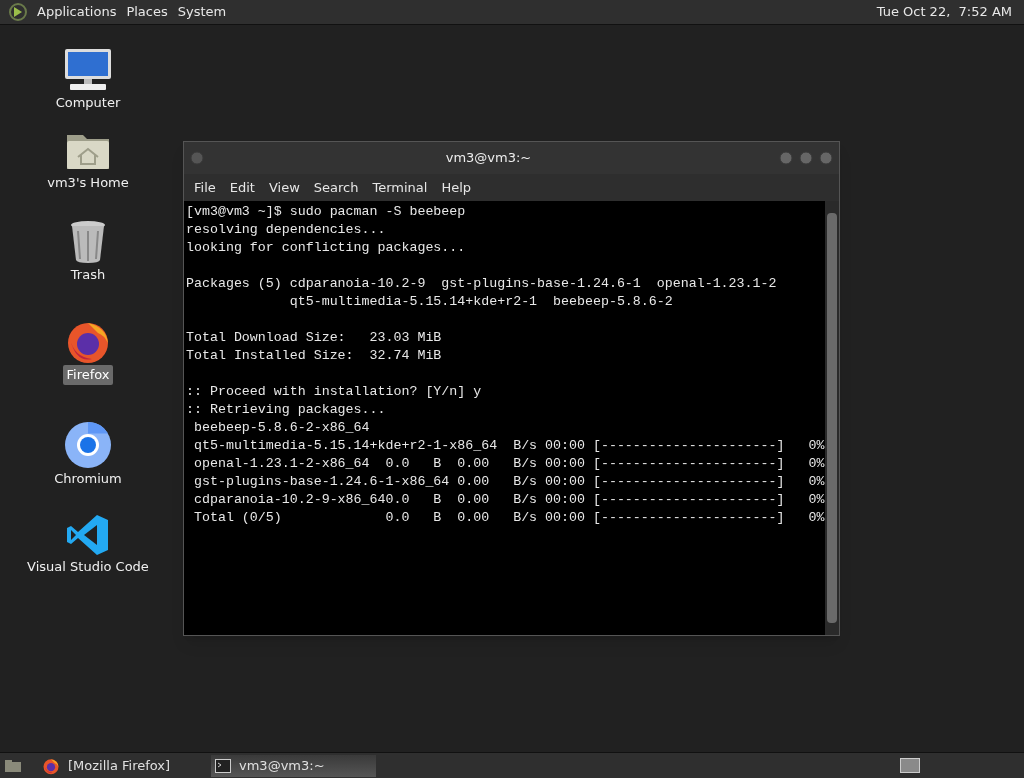  Describe the element at coordinates (223, 765) in the screenshot. I see `terminal-icon` at that location.